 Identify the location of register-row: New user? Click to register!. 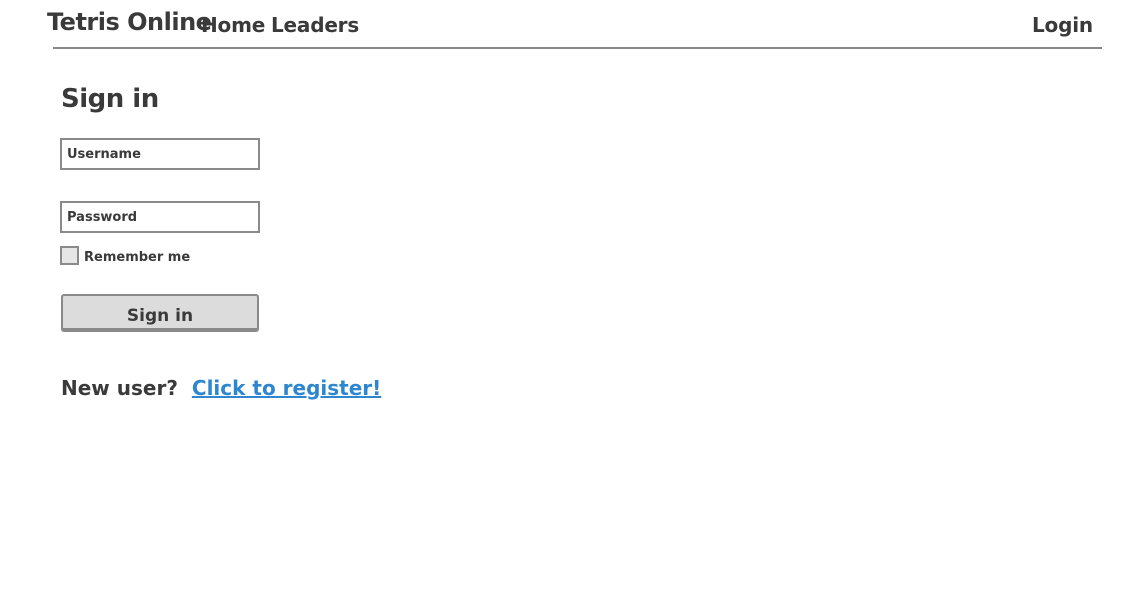
(221, 388).